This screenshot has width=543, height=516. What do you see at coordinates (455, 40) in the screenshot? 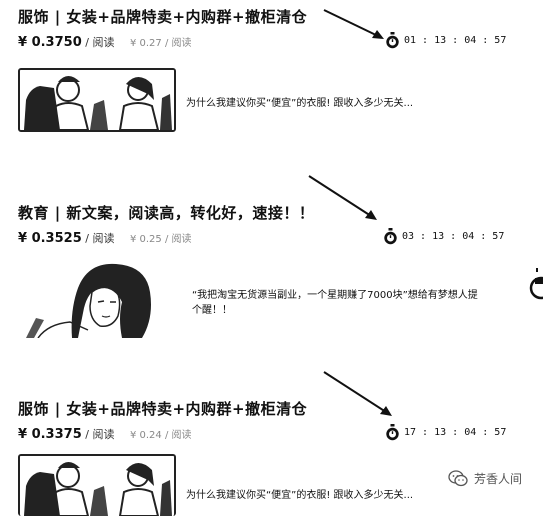
I see `countdown-text: 01 : 13 : 04 : 57` at bounding box center [455, 40].